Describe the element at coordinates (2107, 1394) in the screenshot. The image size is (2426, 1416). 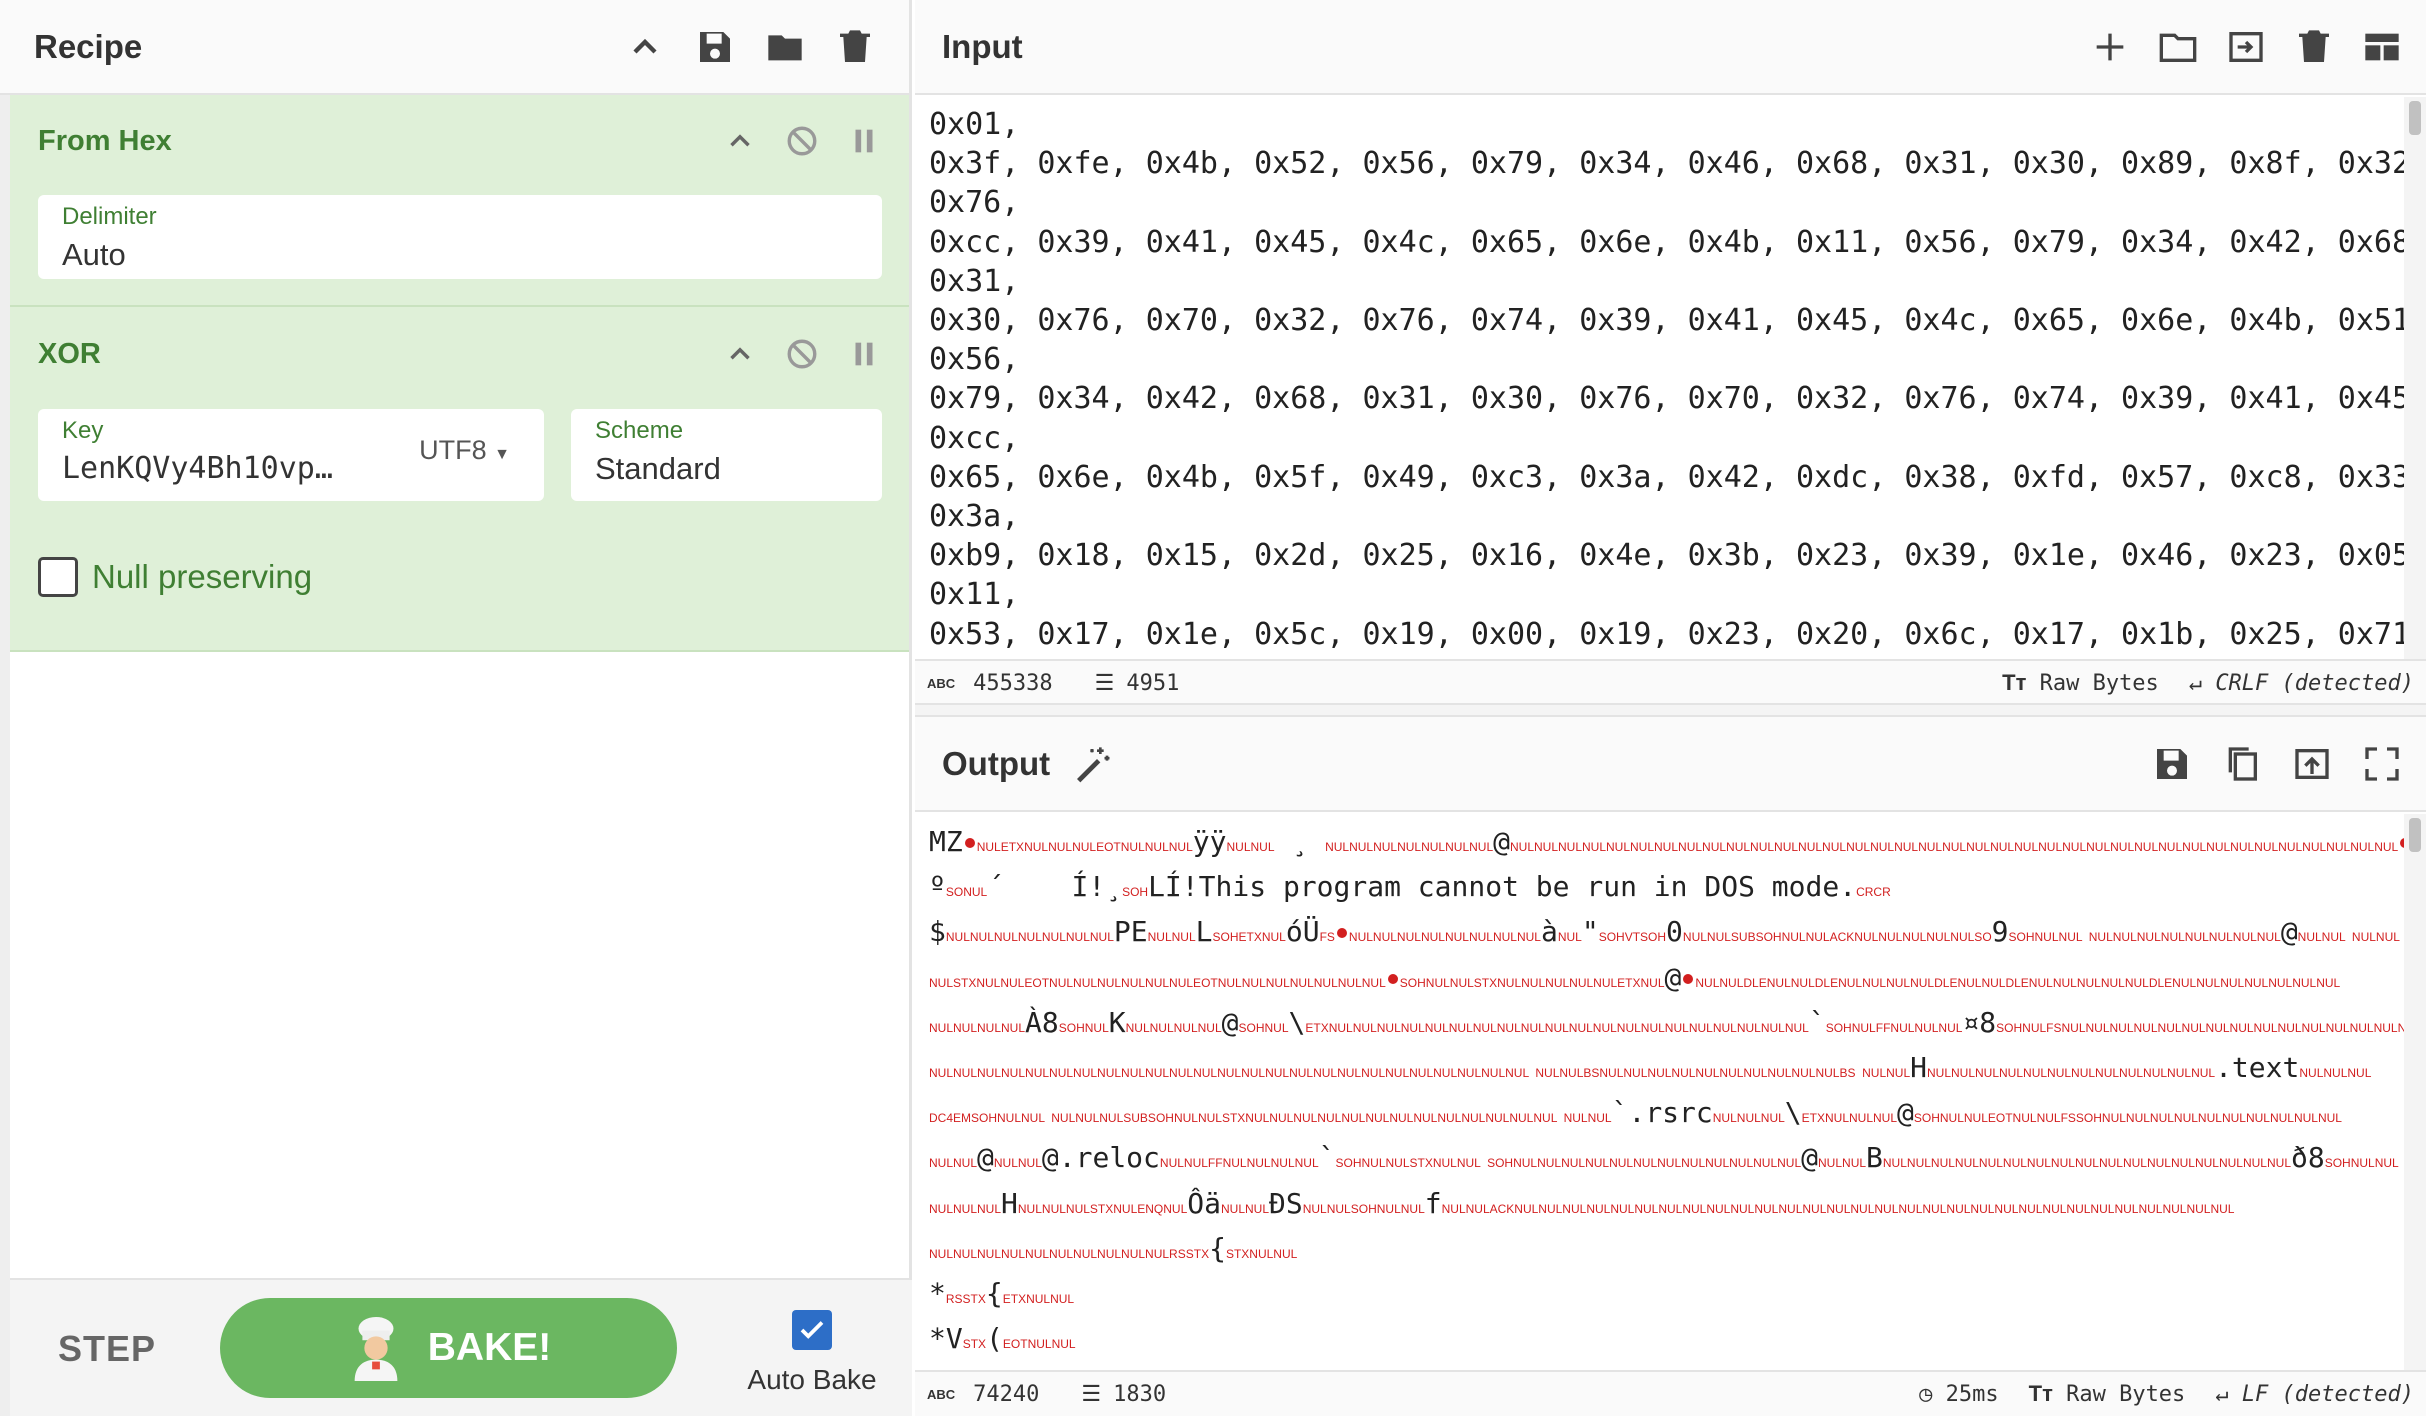
I see `output-encoding: Tт Raw Bytes` at that location.